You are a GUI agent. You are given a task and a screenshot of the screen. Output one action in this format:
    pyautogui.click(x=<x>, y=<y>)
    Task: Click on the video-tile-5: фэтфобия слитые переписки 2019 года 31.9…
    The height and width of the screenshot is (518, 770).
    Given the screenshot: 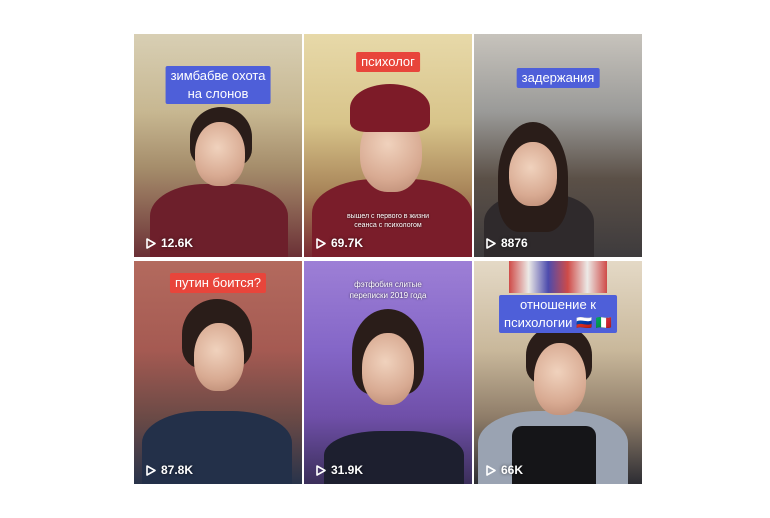 What is the action you would take?
    pyautogui.click(x=388, y=372)
    